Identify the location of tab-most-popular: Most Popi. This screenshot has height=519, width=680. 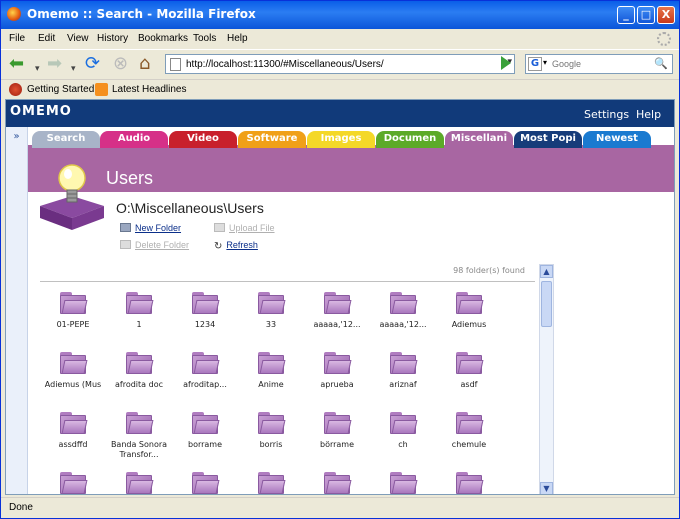
(548, 139).